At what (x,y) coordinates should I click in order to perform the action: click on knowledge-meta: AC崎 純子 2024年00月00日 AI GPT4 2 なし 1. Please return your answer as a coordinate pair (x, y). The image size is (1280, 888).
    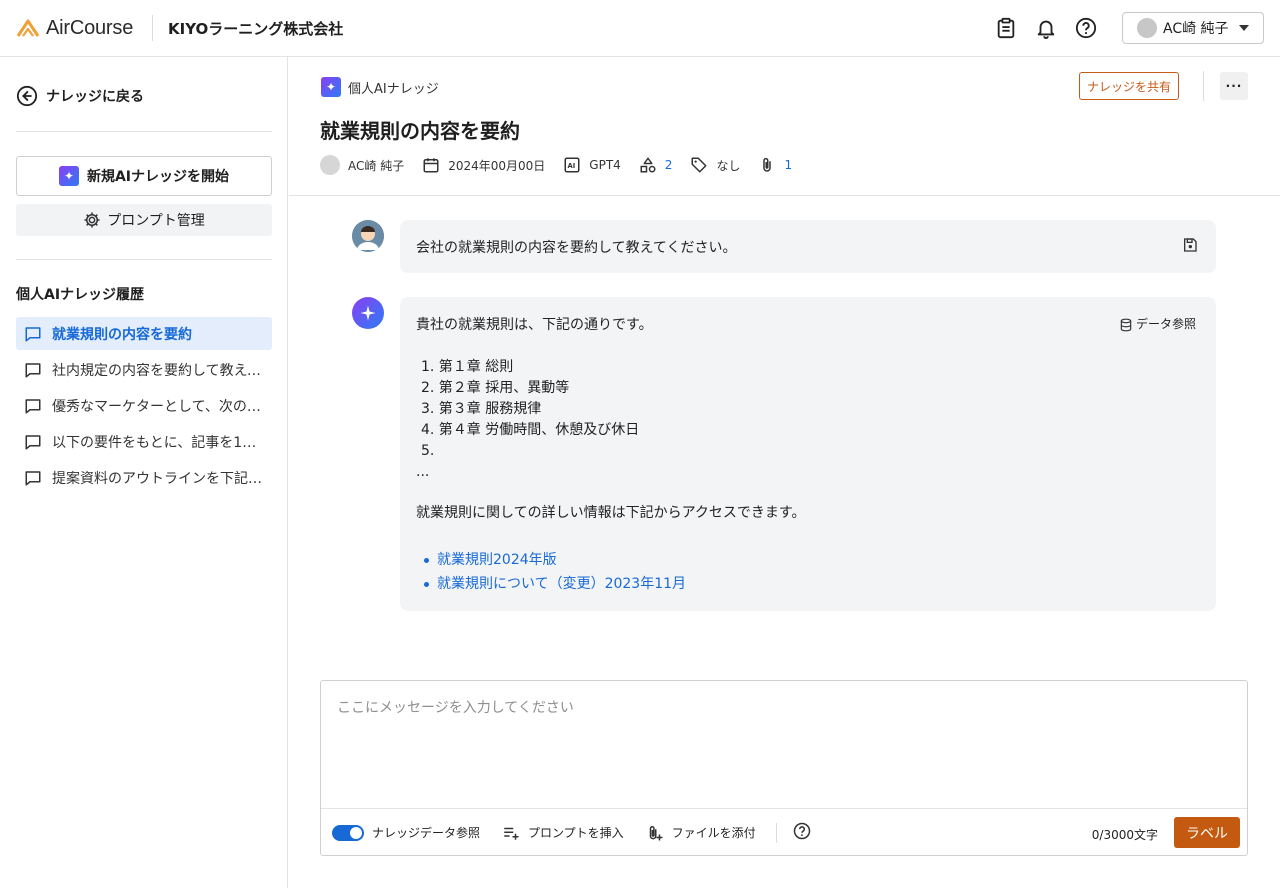
    Looking at the image, I should click on (565, 165).